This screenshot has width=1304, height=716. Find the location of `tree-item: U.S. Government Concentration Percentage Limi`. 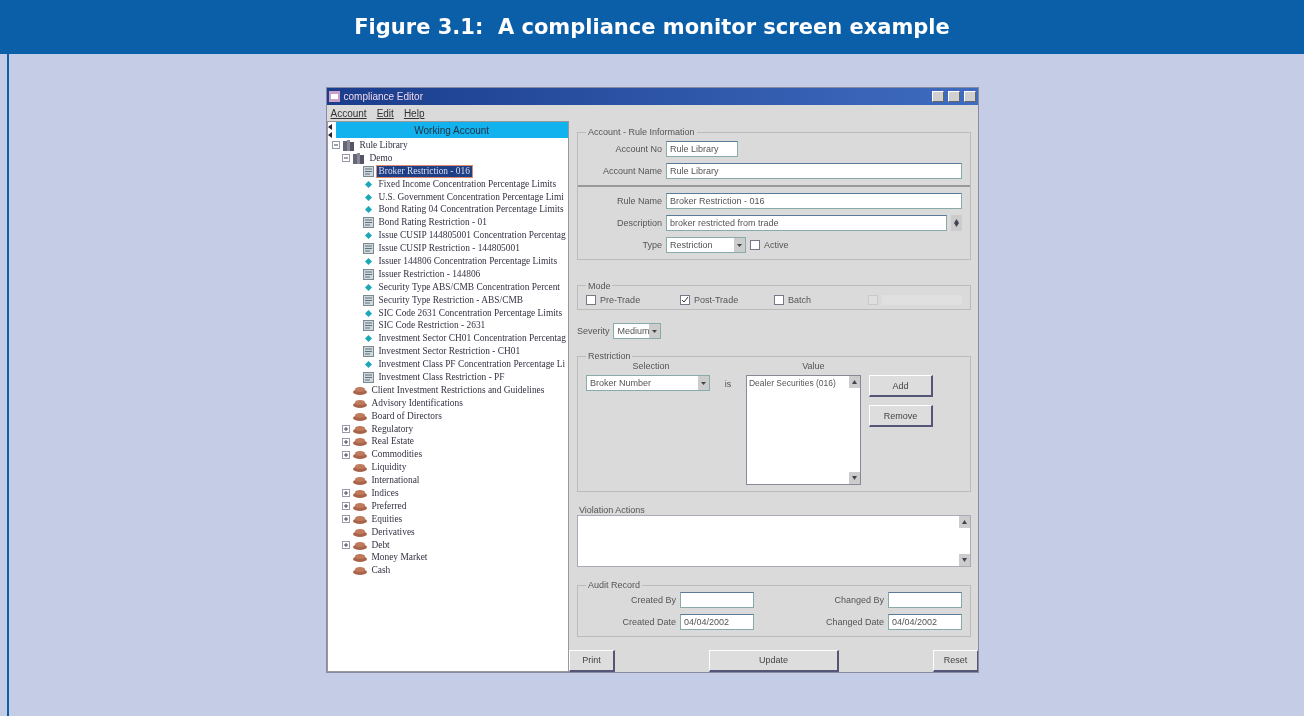

tree-item: U.S. Government Concentration Percentage Limi is located at coordinates (471, 197).